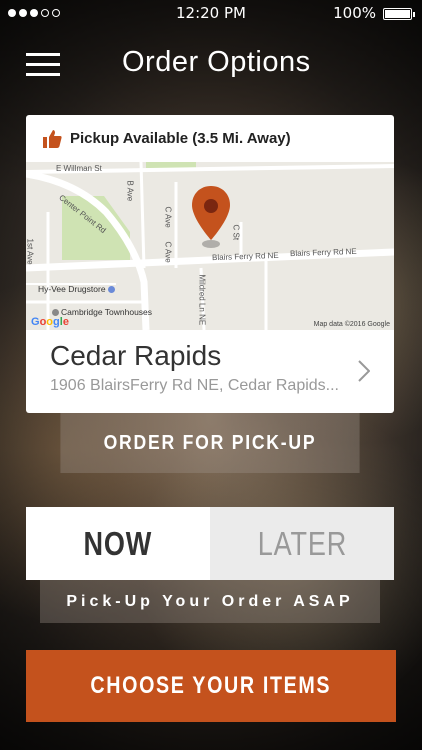 This screenshot has width=422, height=750. I want to click on header: Order Options, so click(211, 65).